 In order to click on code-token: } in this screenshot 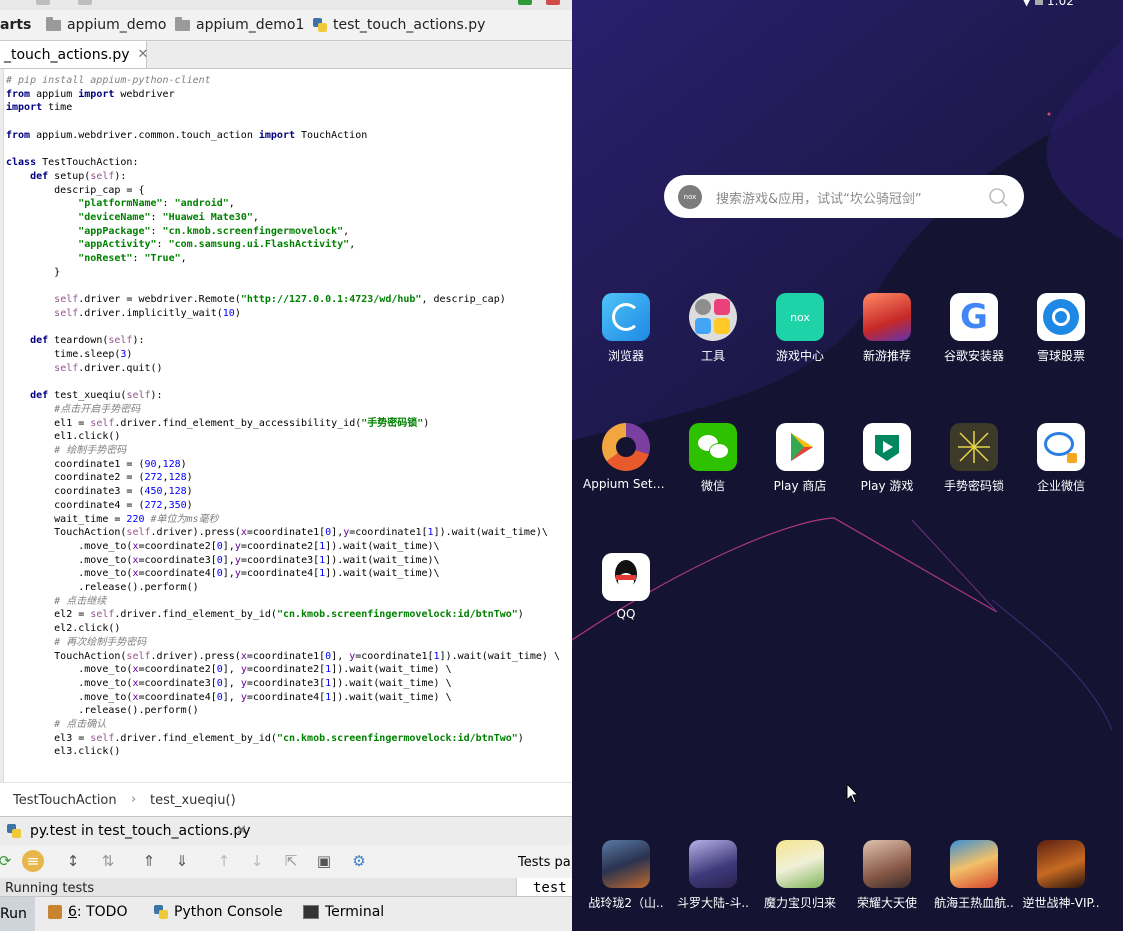, I will do `click(33, 272)`.